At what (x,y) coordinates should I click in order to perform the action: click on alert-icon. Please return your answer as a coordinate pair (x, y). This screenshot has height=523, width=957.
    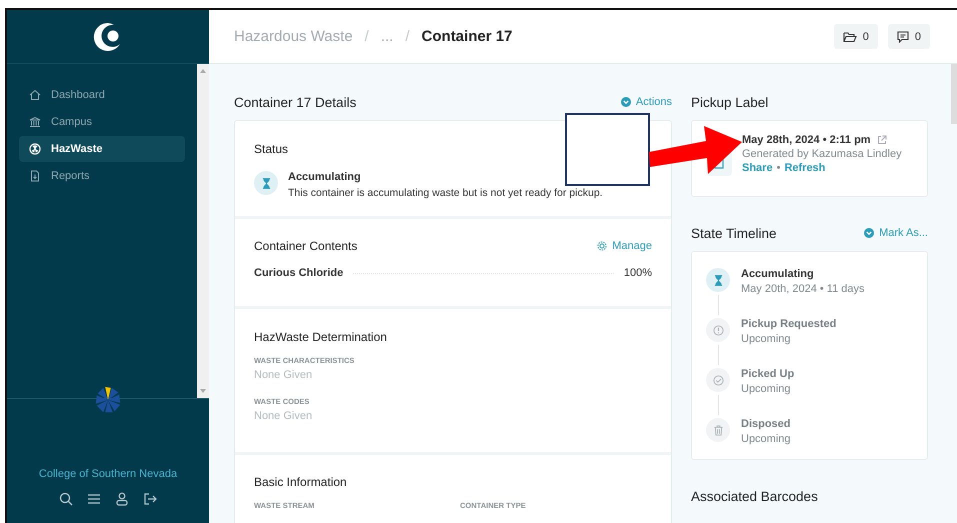
    Looking at the image, I should click on (718, 330).